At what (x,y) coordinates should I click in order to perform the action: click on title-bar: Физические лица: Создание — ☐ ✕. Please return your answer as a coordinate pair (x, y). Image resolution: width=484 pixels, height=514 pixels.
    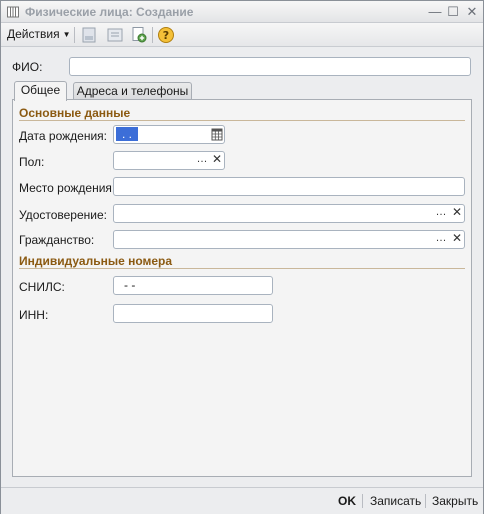
    Looking at the image, I should click on (242, 12).